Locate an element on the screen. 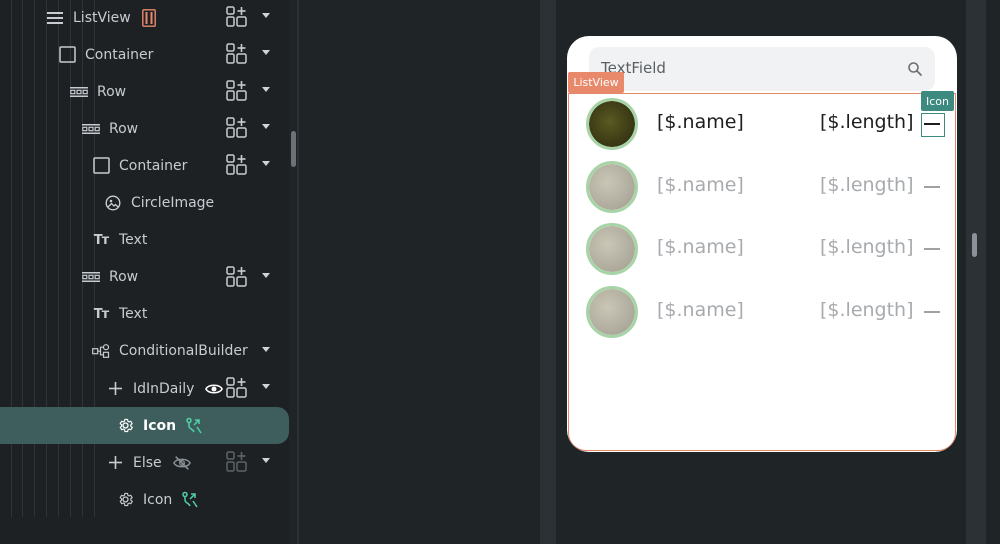 The image size is (1000, 544). icon-selection-box is located at coordinates (933, 125).